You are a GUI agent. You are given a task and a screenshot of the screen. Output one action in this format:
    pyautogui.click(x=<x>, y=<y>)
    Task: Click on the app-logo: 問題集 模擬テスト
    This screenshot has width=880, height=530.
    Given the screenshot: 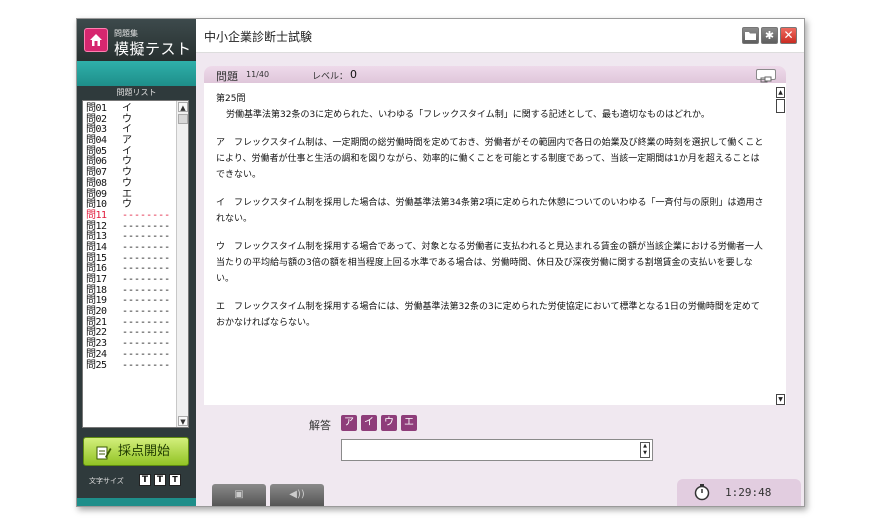 What is the action you would take?
    pyautogui.click(x=136, y=40)
    